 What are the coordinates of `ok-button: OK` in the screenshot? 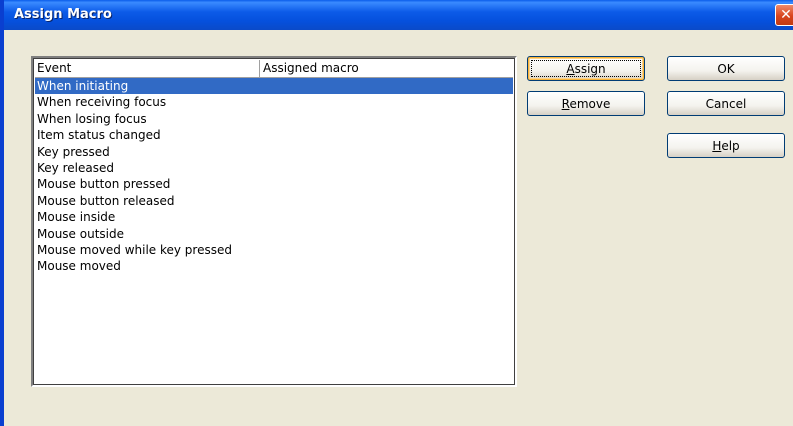 It's located at (726, 68).